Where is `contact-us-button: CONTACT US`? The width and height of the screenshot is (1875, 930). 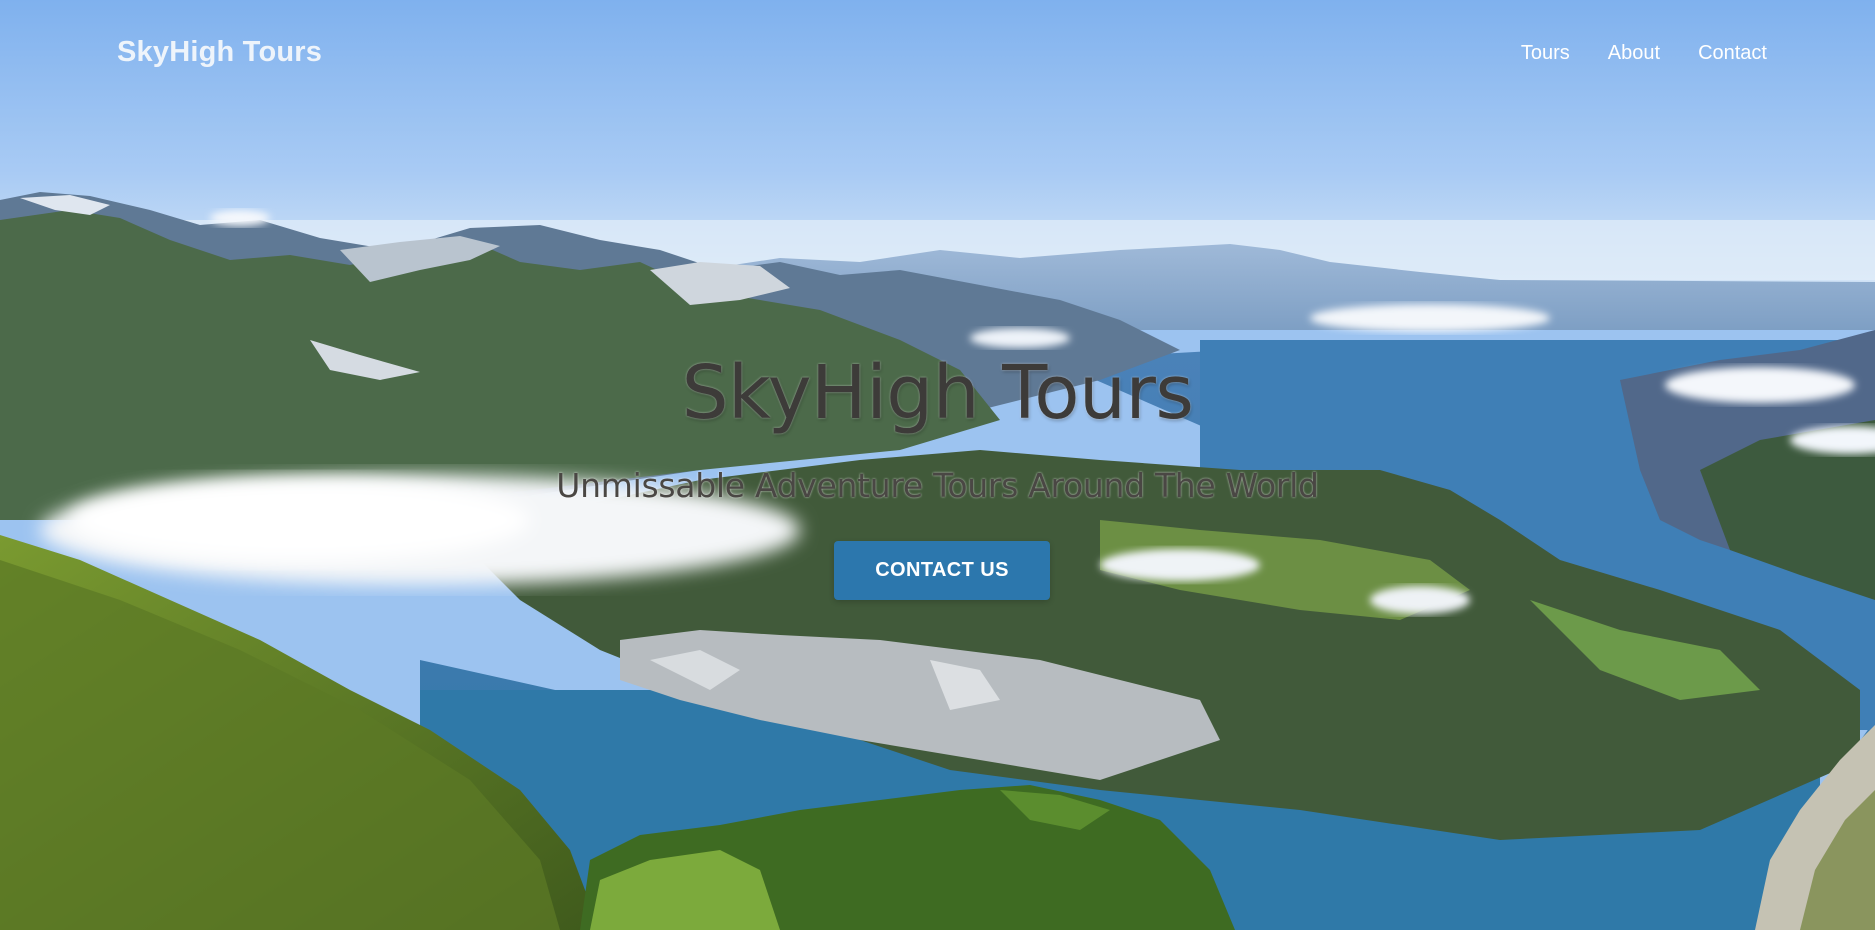 contact-us-button: CONTACT US is located at coordinates (942, 570).